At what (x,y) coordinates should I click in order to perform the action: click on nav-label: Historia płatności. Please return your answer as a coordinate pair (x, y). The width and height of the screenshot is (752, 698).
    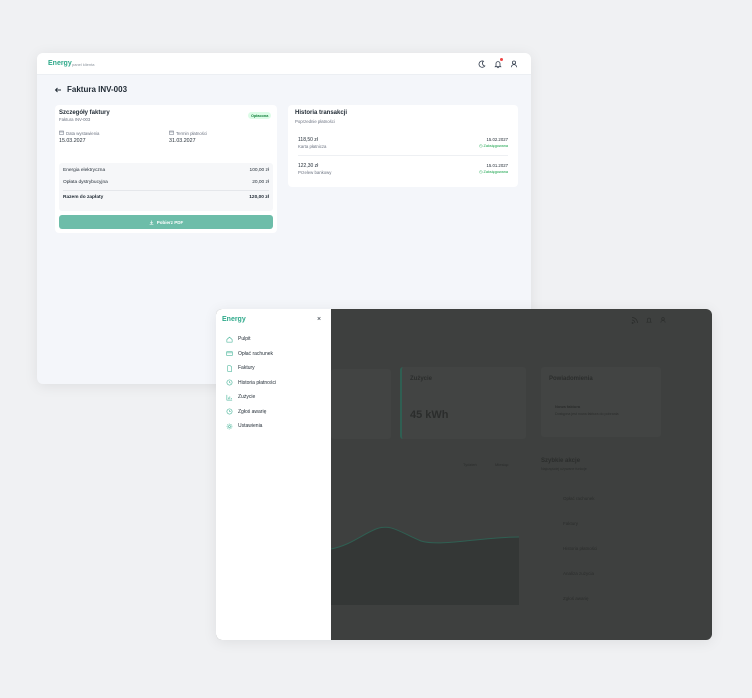
    Looking at the image, I should click on (257, 382).